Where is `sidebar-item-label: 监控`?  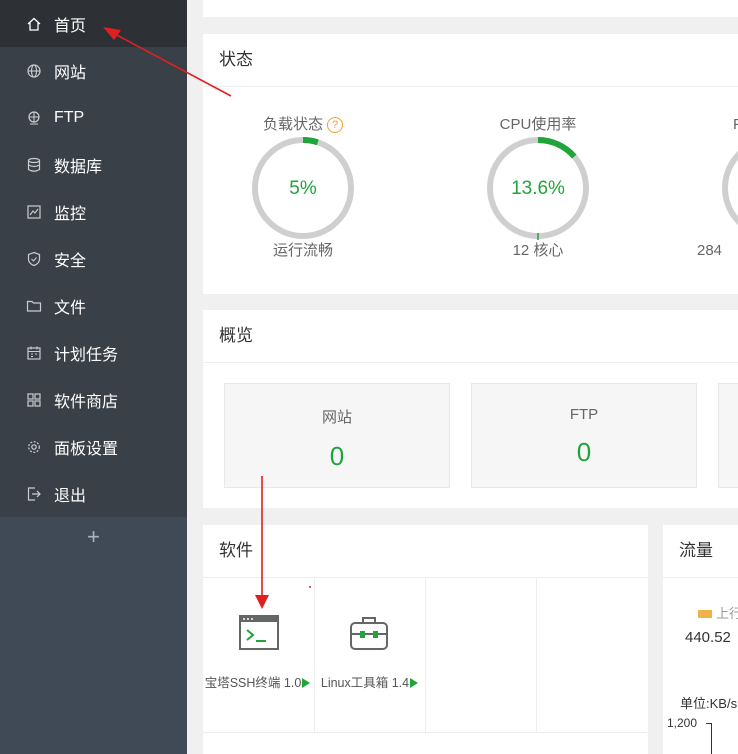
sidebar-item-label: 监控 is located at coordinates (70, 214).